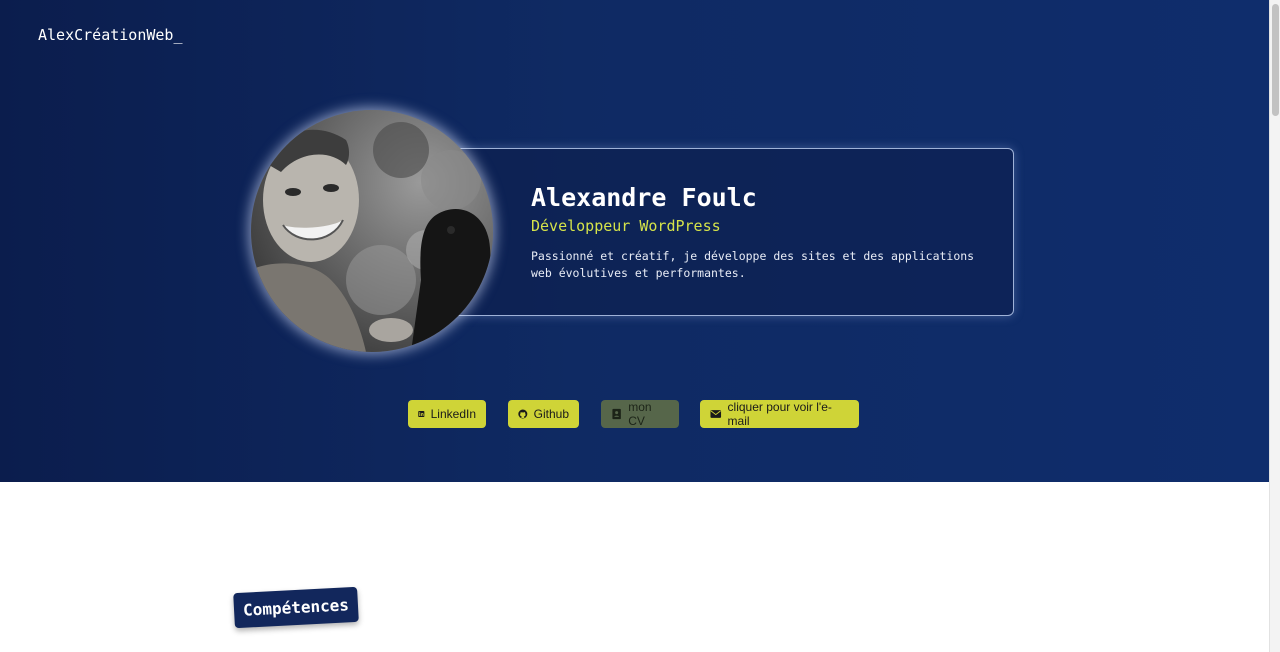 This screenshot has height=652, width=1280. Describe the element at coordinates (523, 414) in the screenshot. I see `github-icon` at that location.